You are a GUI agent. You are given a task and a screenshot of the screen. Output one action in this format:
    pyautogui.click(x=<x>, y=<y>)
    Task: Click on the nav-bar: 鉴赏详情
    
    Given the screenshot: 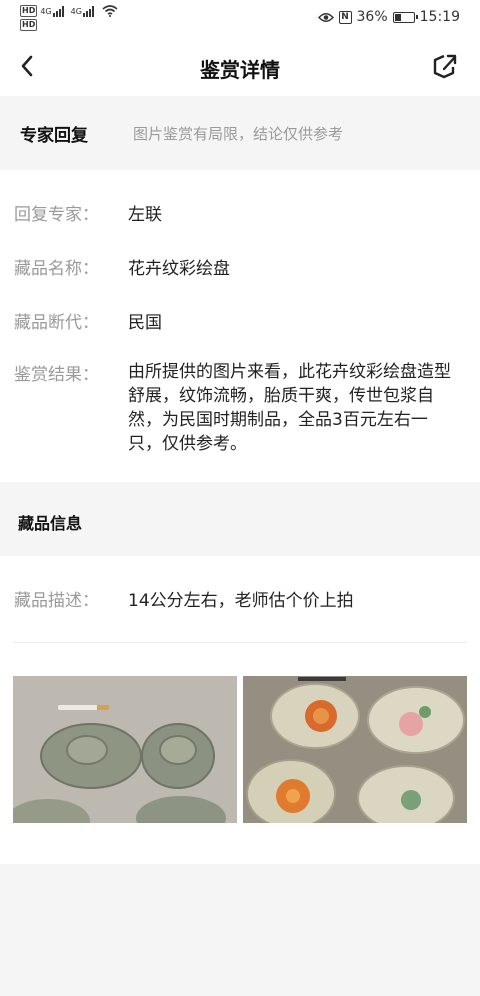 What is the action you would take?
    pyautogui.click(x=240, y=66)
    